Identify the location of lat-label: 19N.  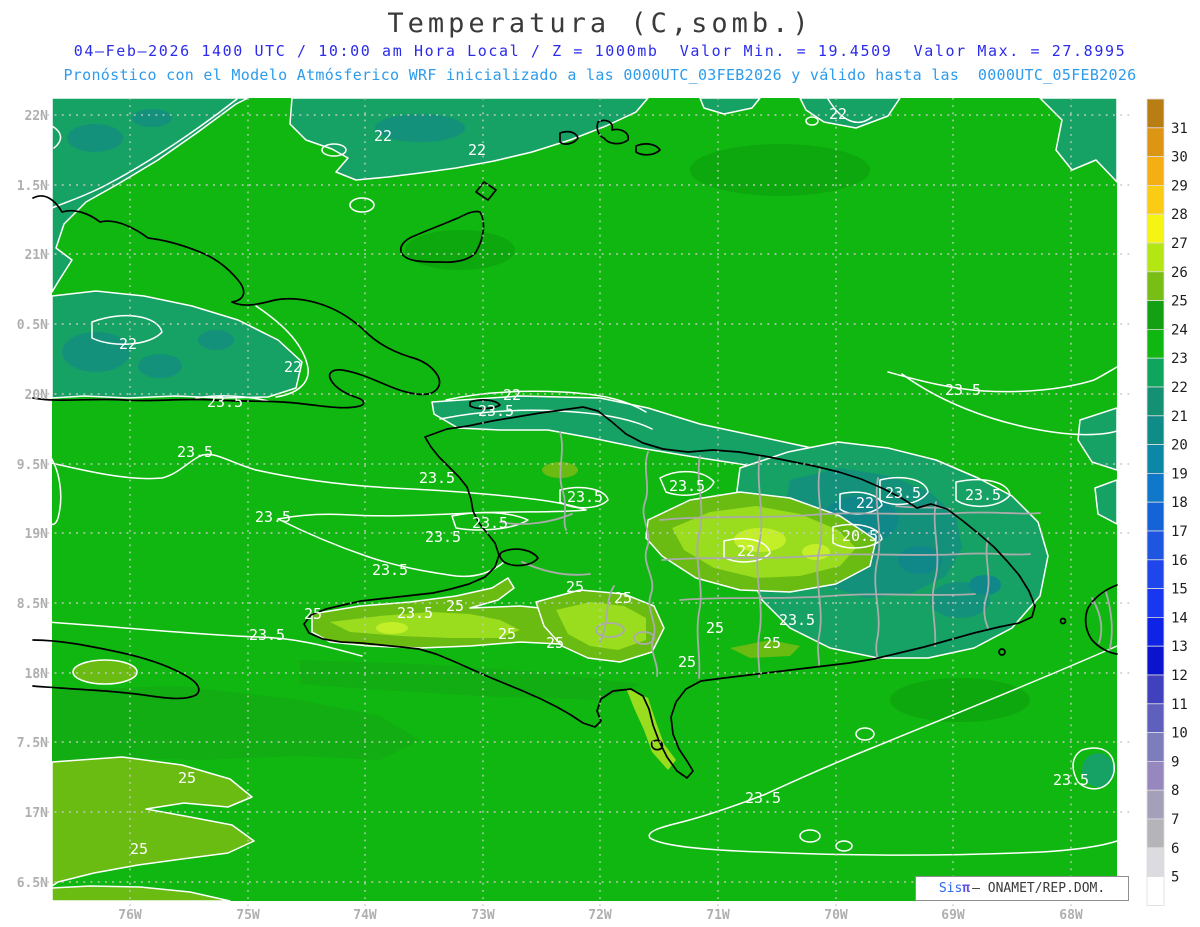
(37, 534).